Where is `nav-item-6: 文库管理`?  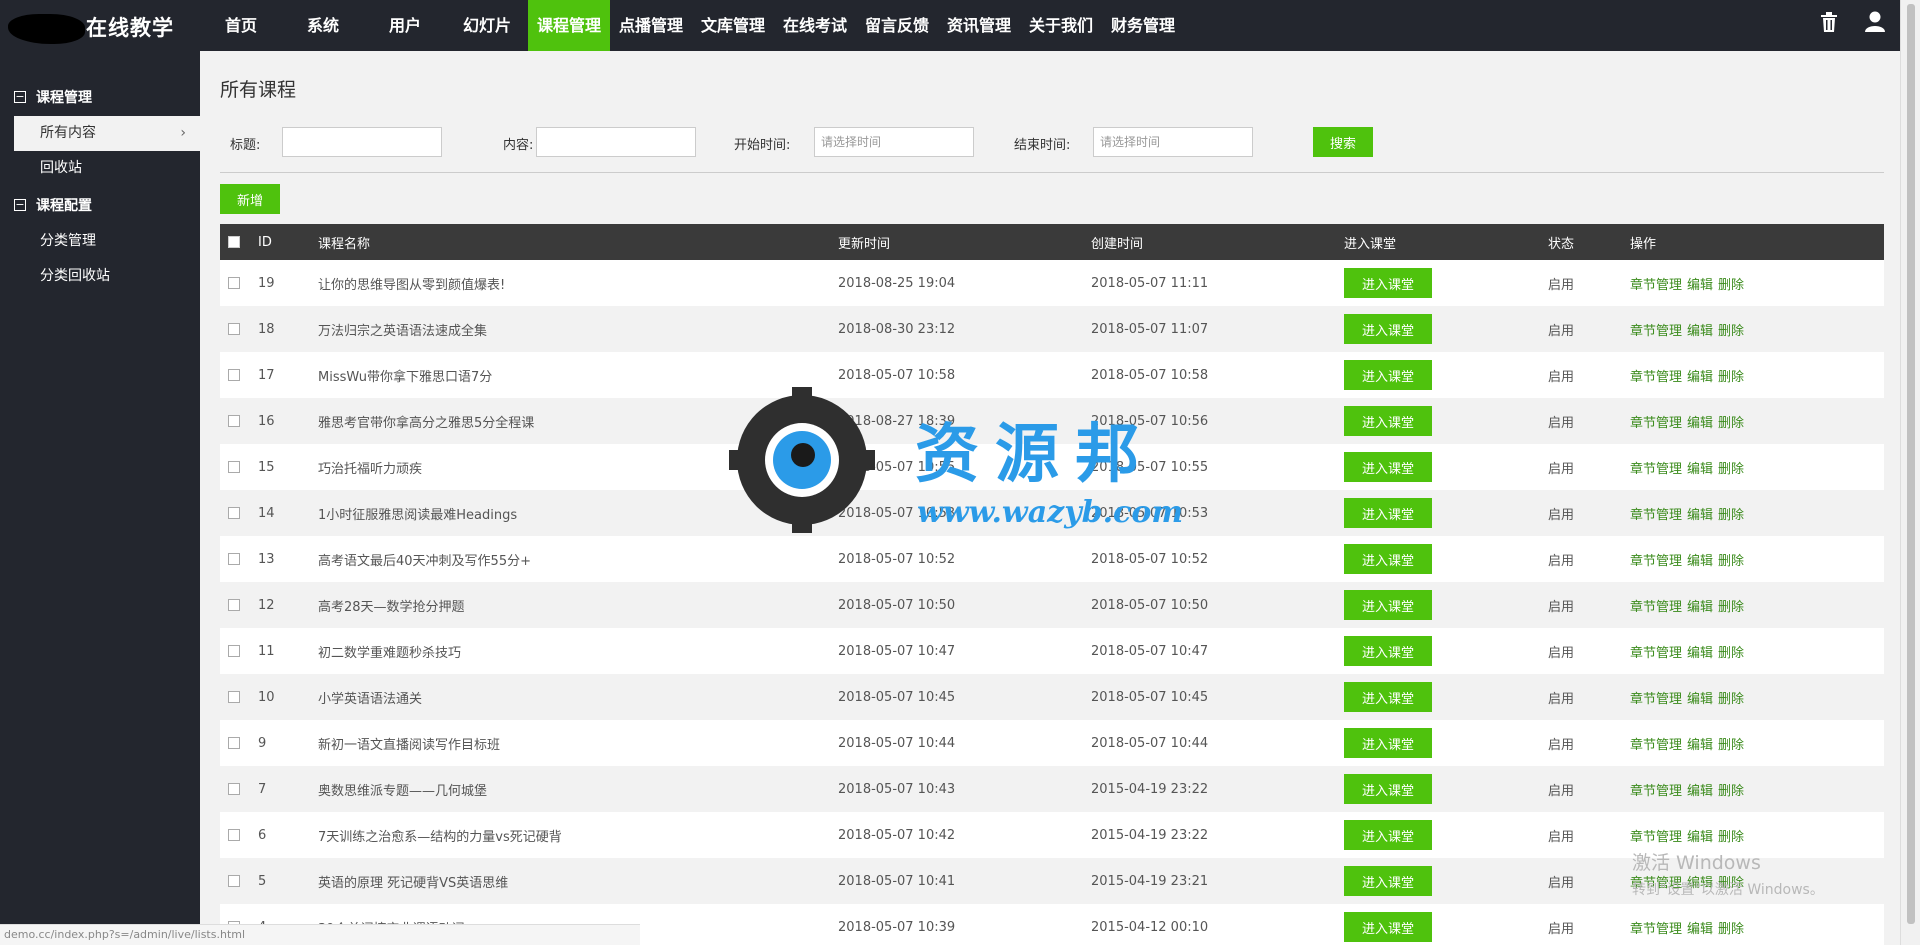 nav-item-6: 文库管理 is located at coordinates (733, 25).